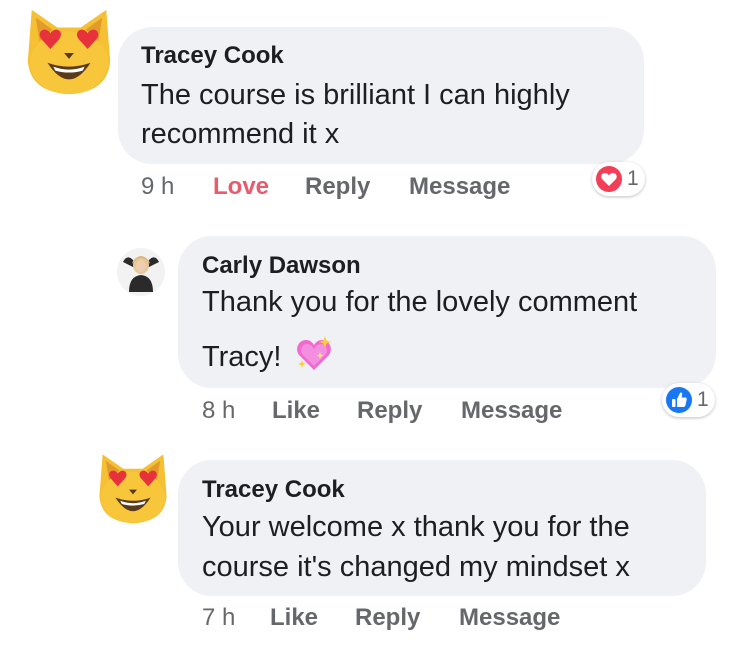 The image size is (750, 649). What do you see at coordinates (609, 179) in the screenshot?
I see `heart-icon` at bounding box center [609, 179].